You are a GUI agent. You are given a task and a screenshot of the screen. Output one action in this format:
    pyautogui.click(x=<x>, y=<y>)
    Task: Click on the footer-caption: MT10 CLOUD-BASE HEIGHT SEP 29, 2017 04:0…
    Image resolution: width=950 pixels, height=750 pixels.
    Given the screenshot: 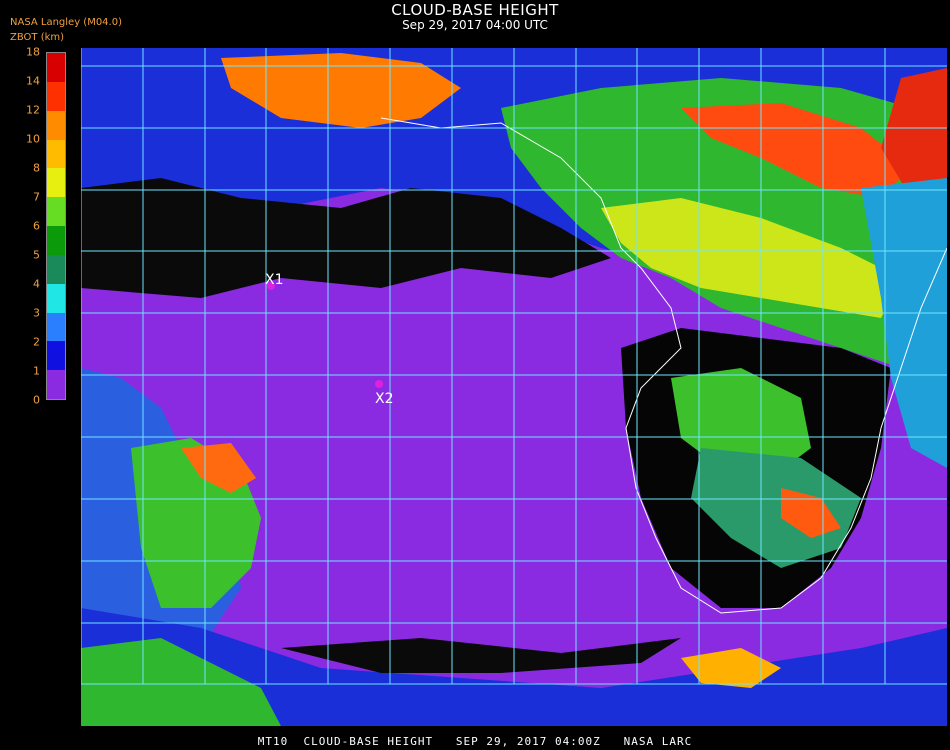 What is the action you would take?
    pyautogui.click(x=475, y=741)
    